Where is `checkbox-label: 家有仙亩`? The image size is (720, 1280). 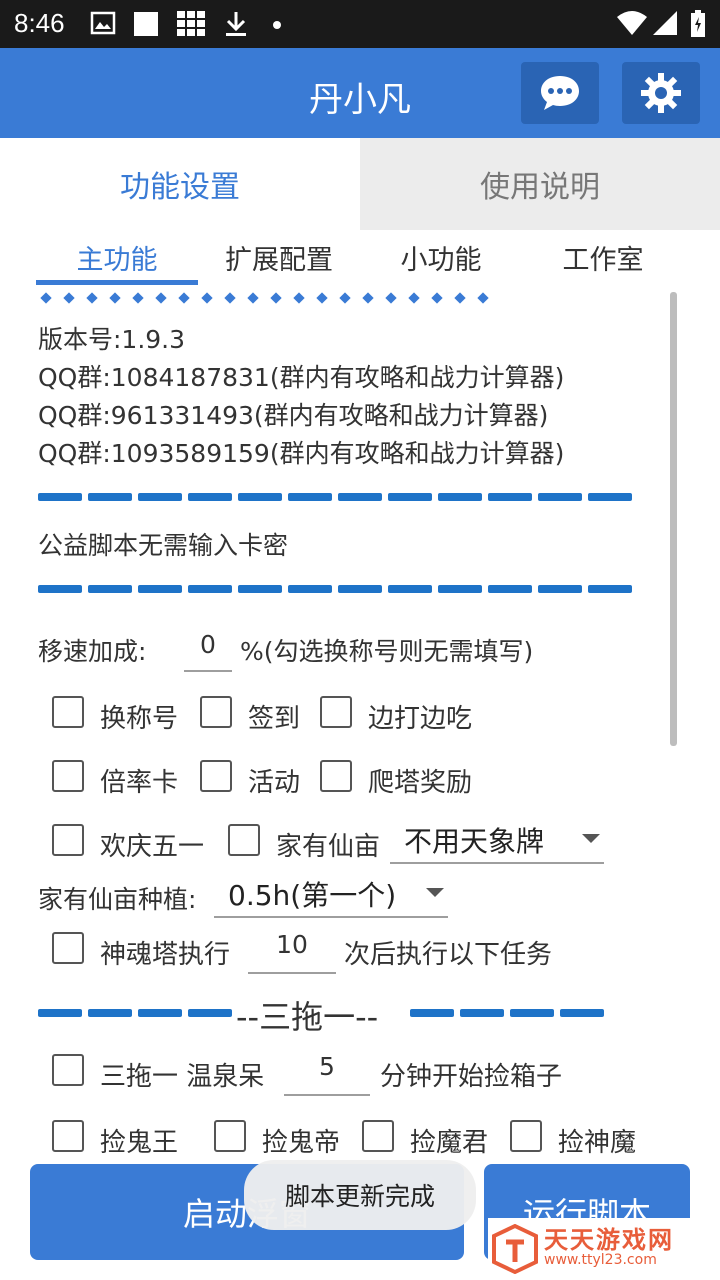
checkbox-label: 家有仙亩 is located at coordinates (328, 847).